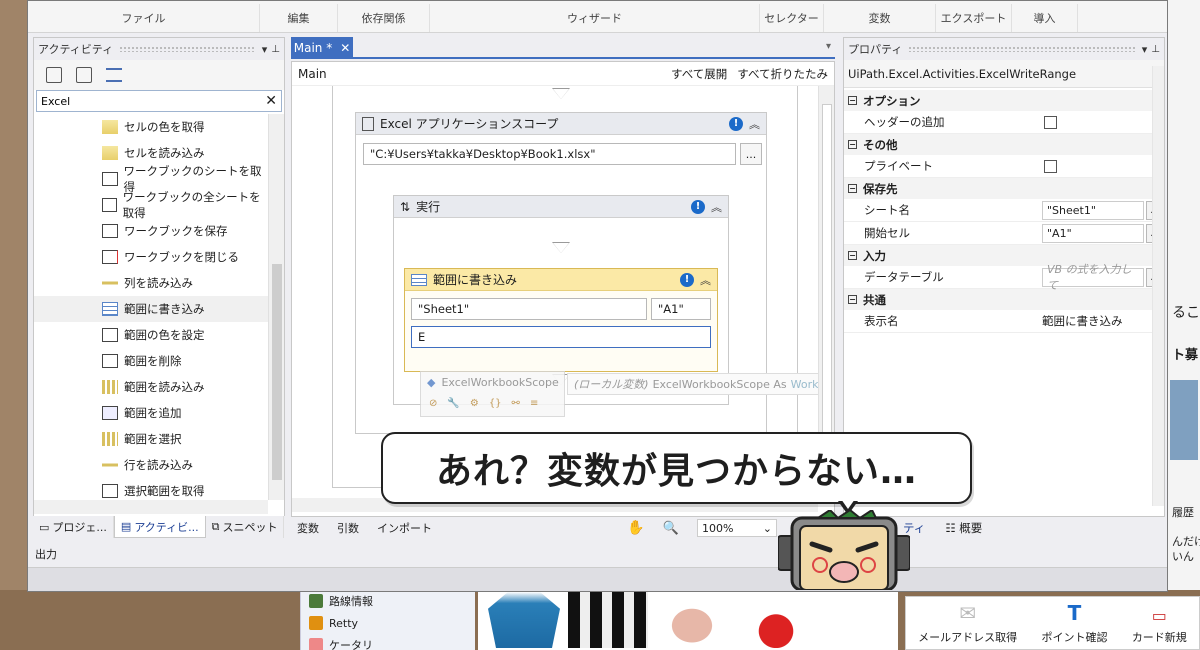  Describe the element at coordinates (692, 620) in the screenshot. I see `handwarmer-image` at that location.